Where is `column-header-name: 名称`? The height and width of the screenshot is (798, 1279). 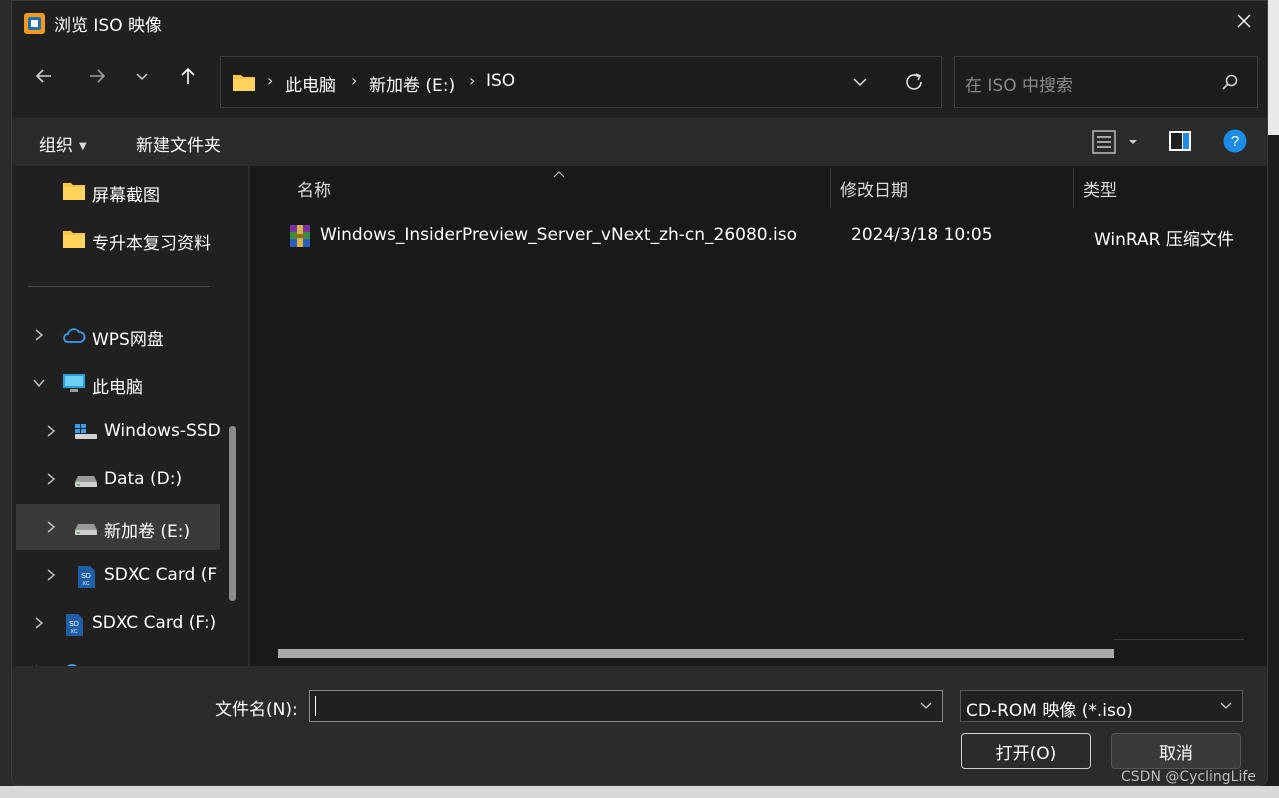
column-header-name: 名称 is located at coordinates (314, 188).